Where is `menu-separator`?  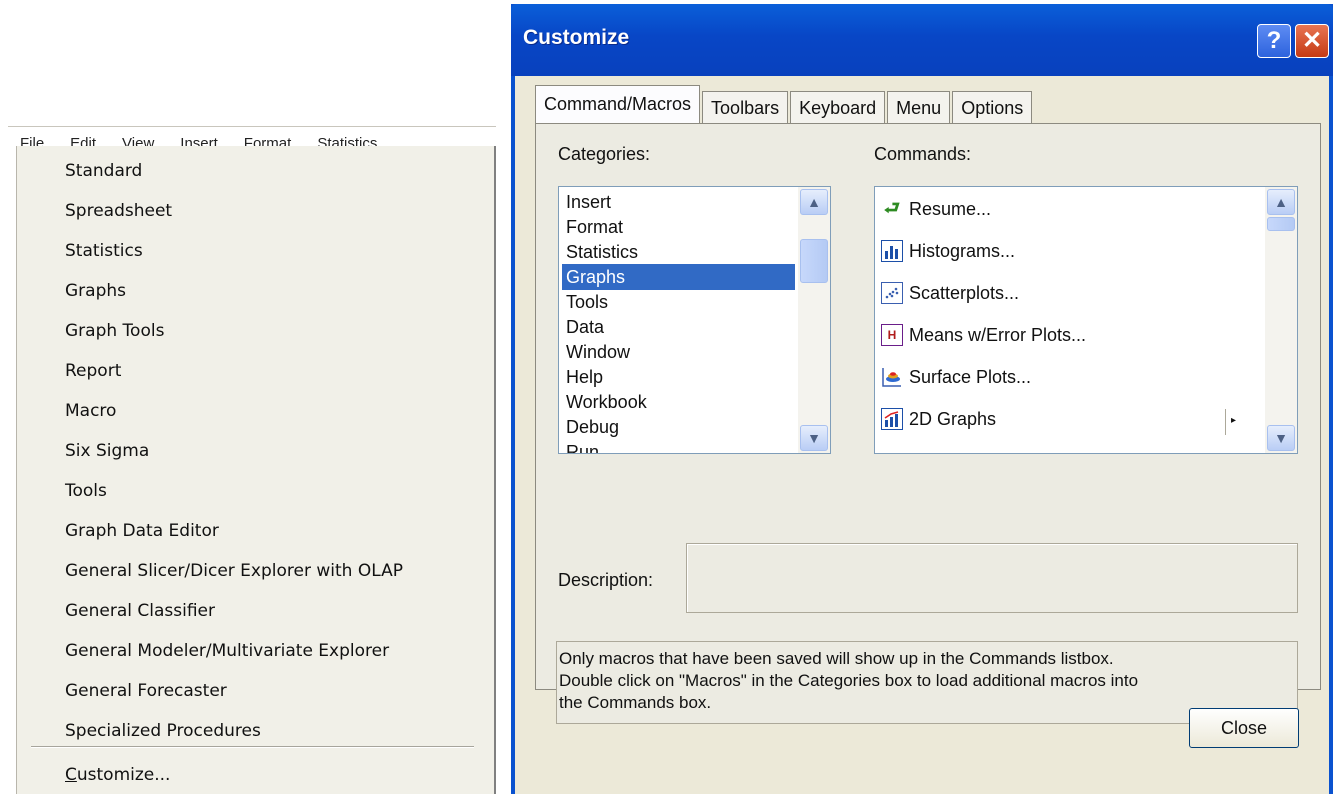 menu-separator is located at coordinates (252, 747).